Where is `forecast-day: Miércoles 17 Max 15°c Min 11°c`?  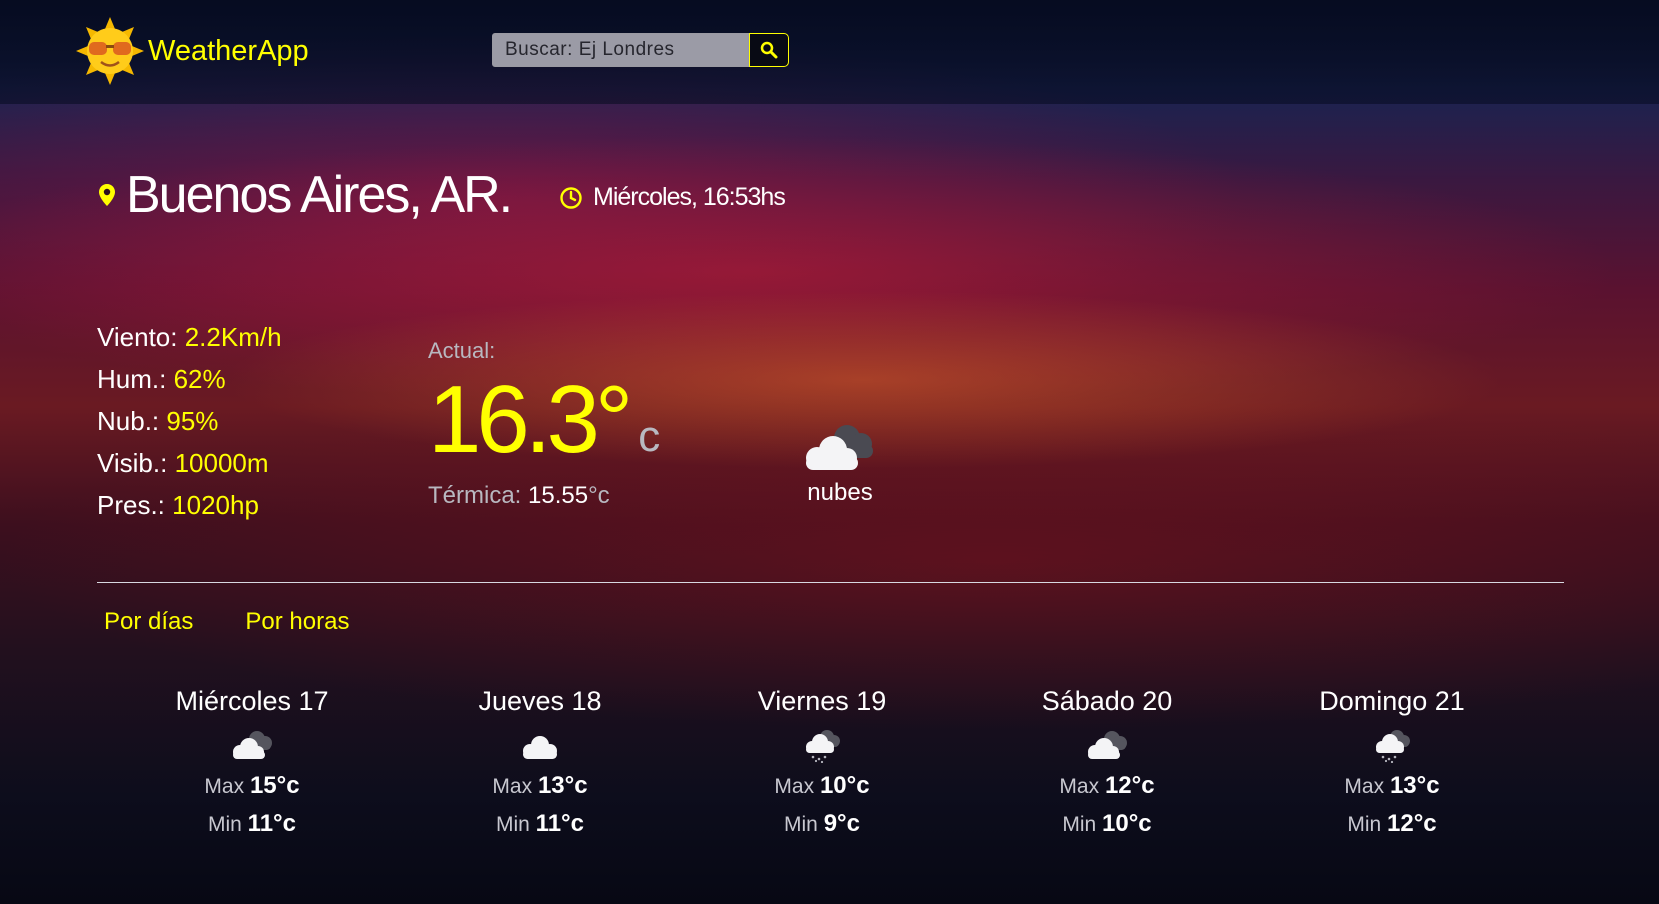 forecast-day: Miércoles 17 Max 15°c Min 11°c is located at coordinates (252, 762).